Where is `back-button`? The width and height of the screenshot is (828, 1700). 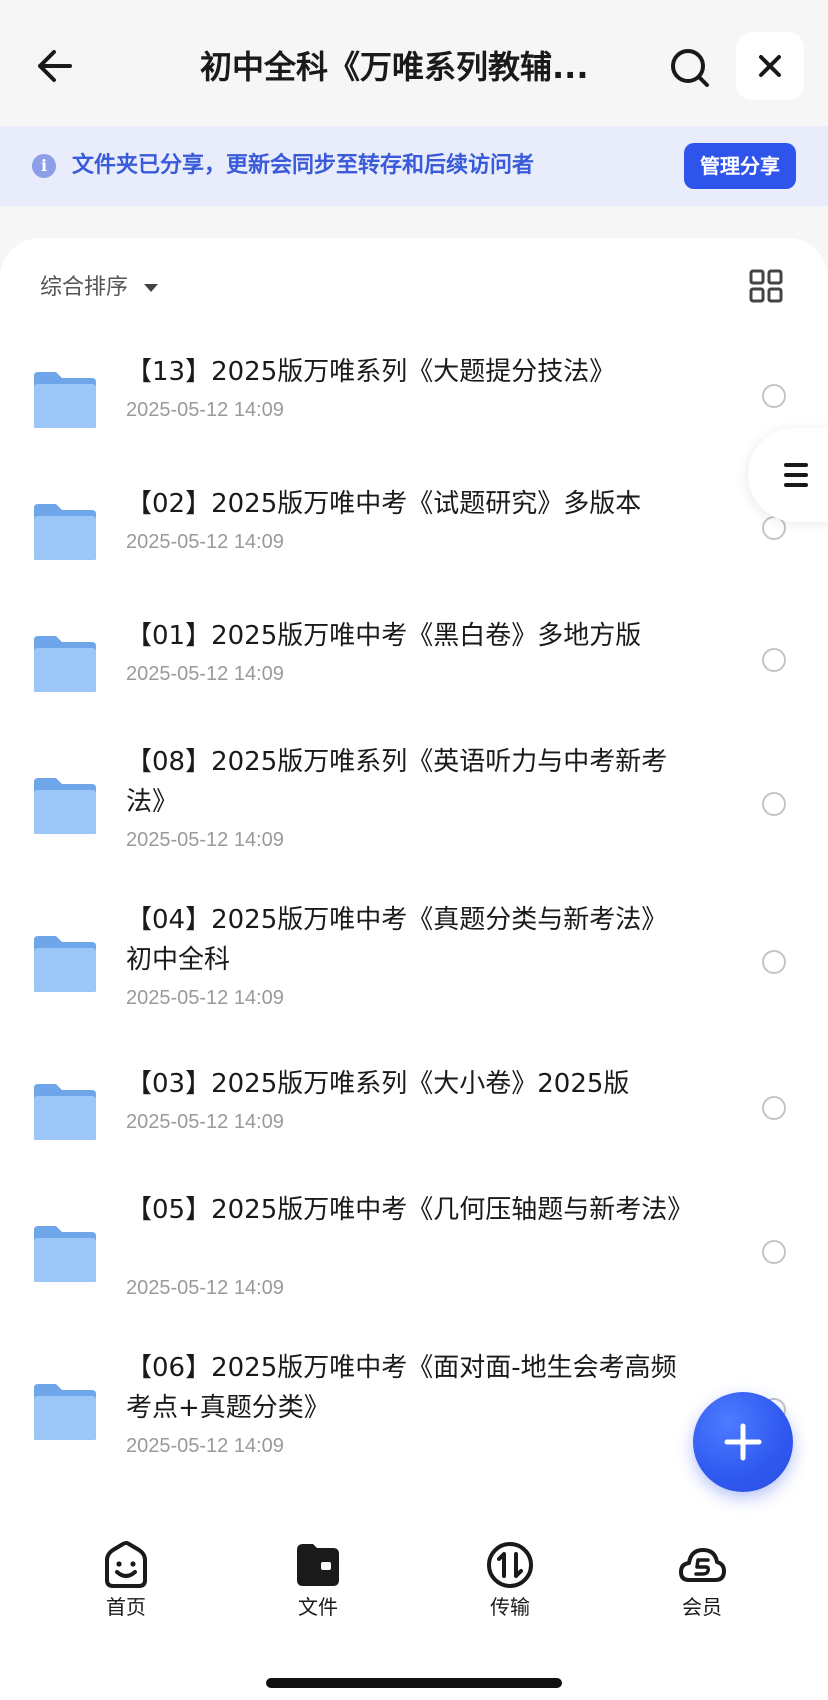 back-button is located at coordinates (54, 66).